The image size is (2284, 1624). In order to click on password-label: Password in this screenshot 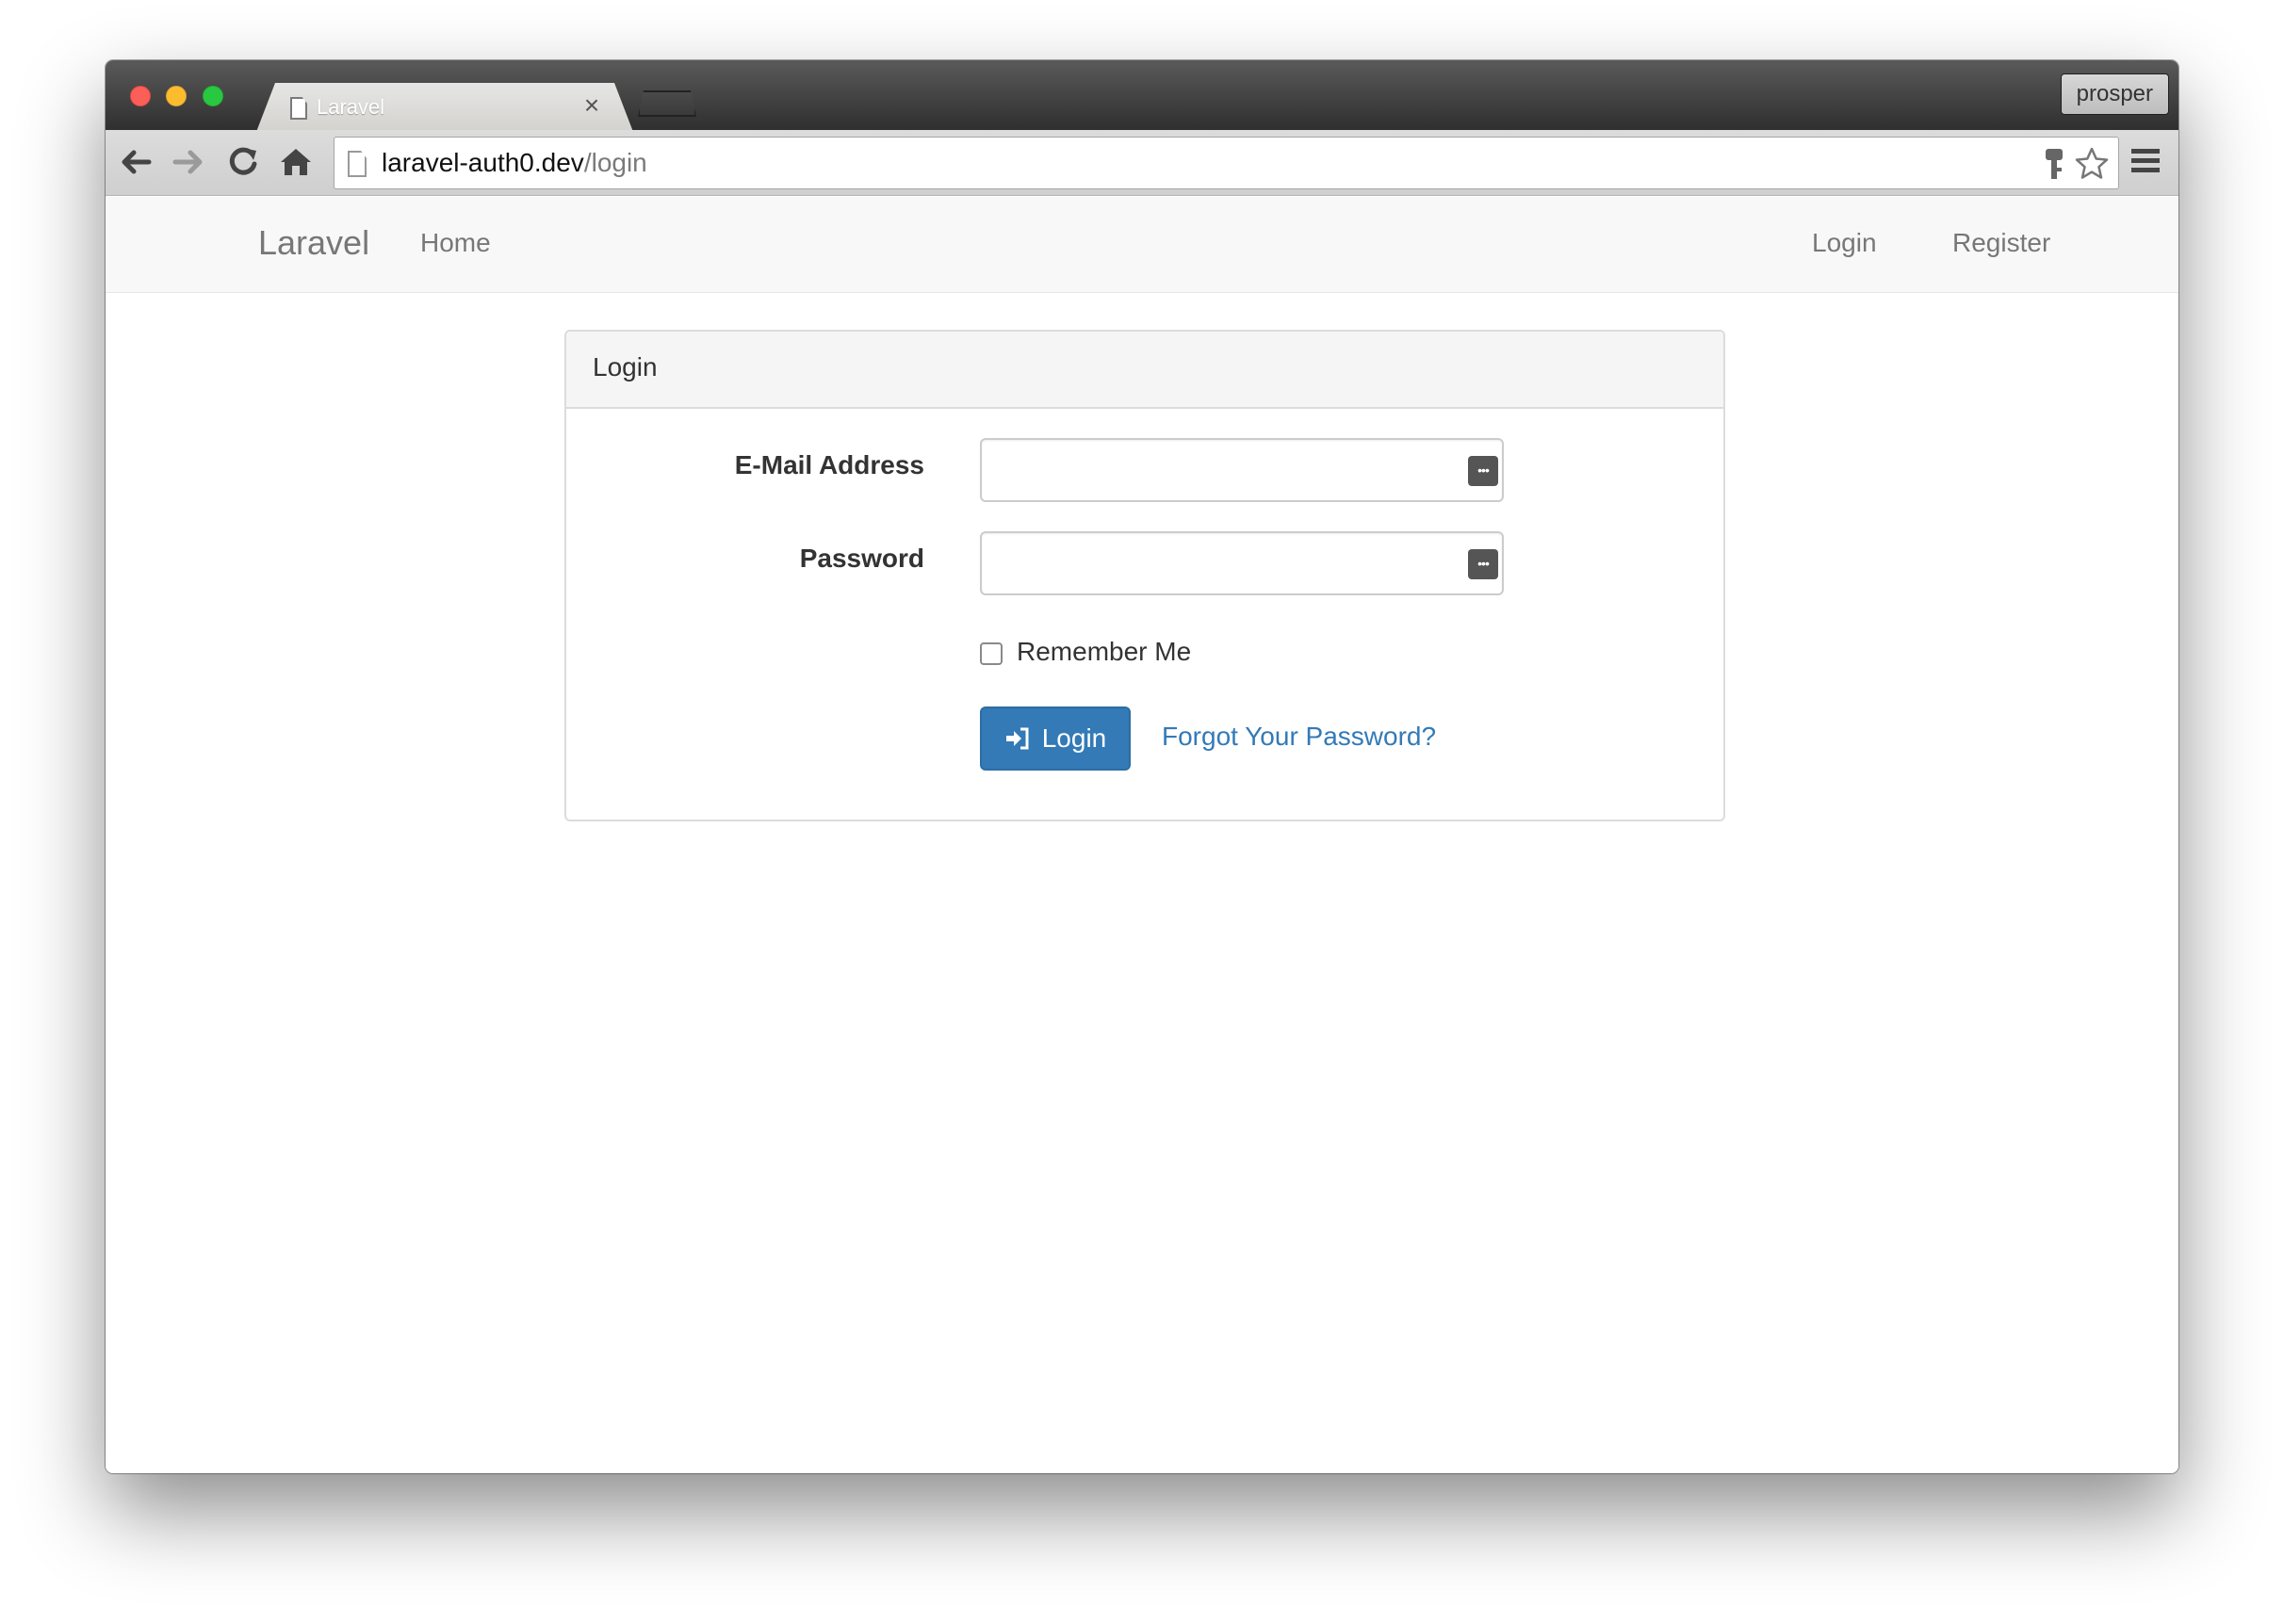, I will do `click(861, 558)`.